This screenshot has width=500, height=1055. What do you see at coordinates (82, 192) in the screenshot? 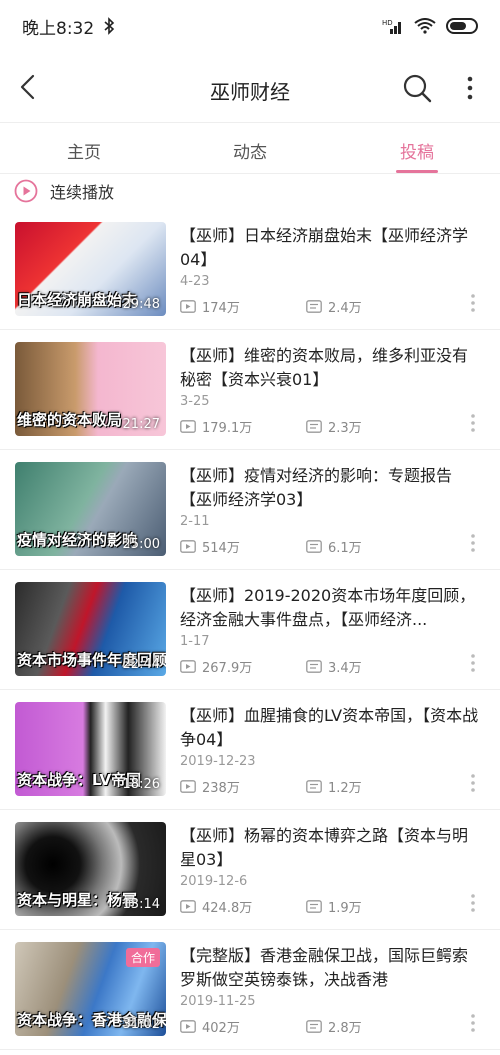
I see `continuous-play-label: 连续播放` at bounding box center [82, 192].